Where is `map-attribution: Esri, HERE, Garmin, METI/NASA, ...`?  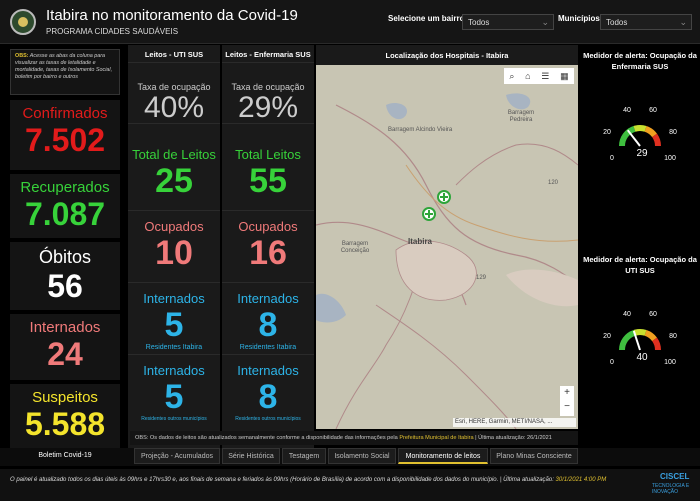 map-attribution: Esri, HERE, Garmin, METI/NASA, ... is located at coordinates (514, 422).